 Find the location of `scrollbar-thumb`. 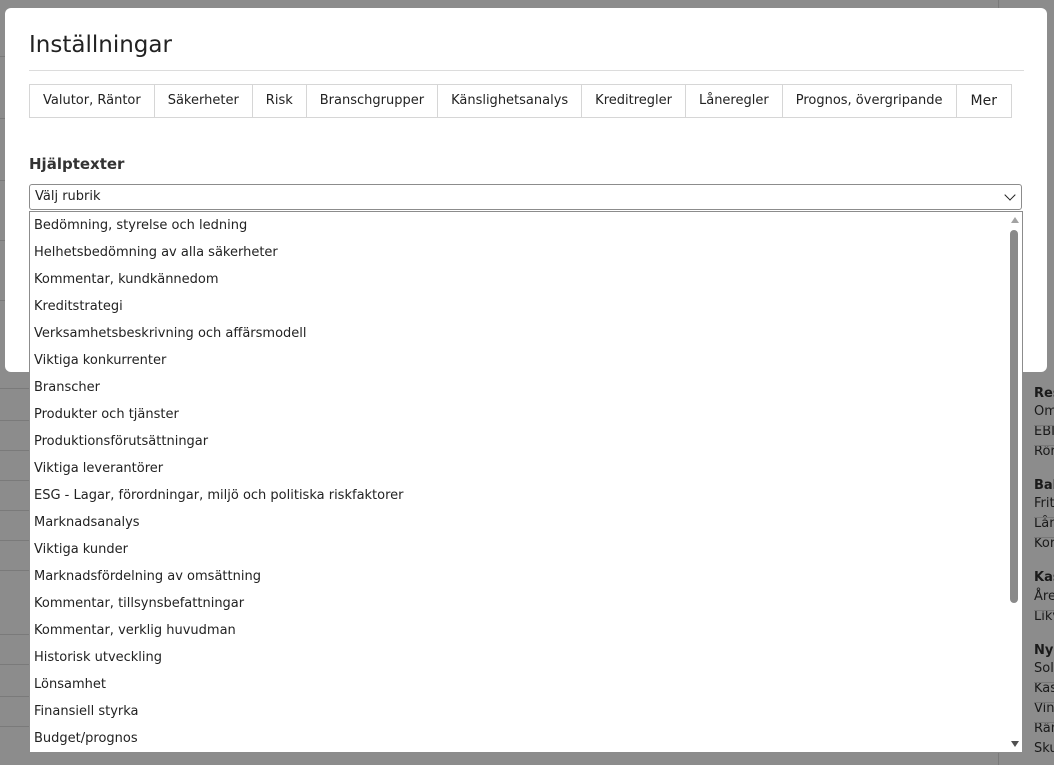

scrollbar-thumb is located at coordinates (1014, 416).